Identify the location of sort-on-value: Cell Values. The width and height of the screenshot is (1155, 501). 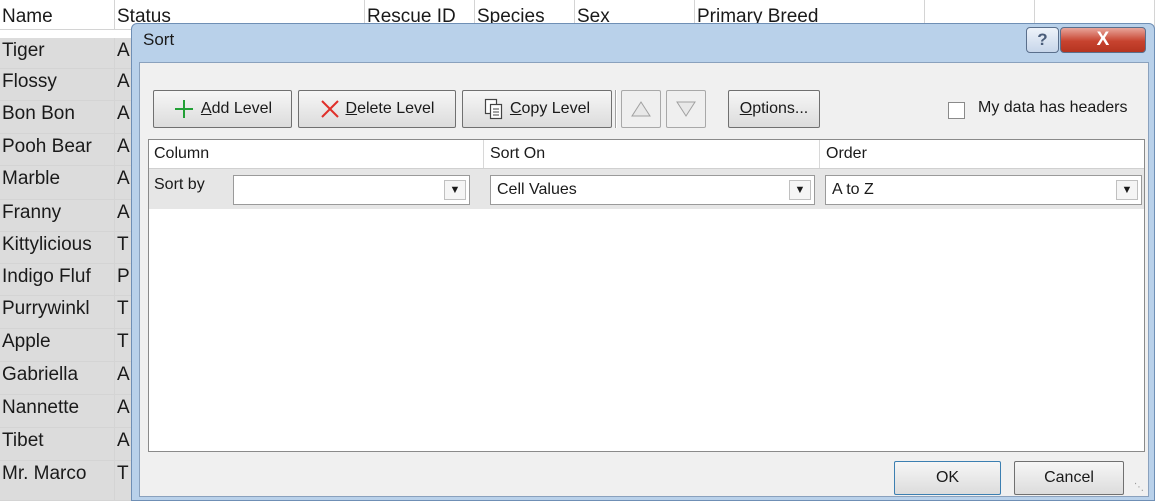
(537, 189).